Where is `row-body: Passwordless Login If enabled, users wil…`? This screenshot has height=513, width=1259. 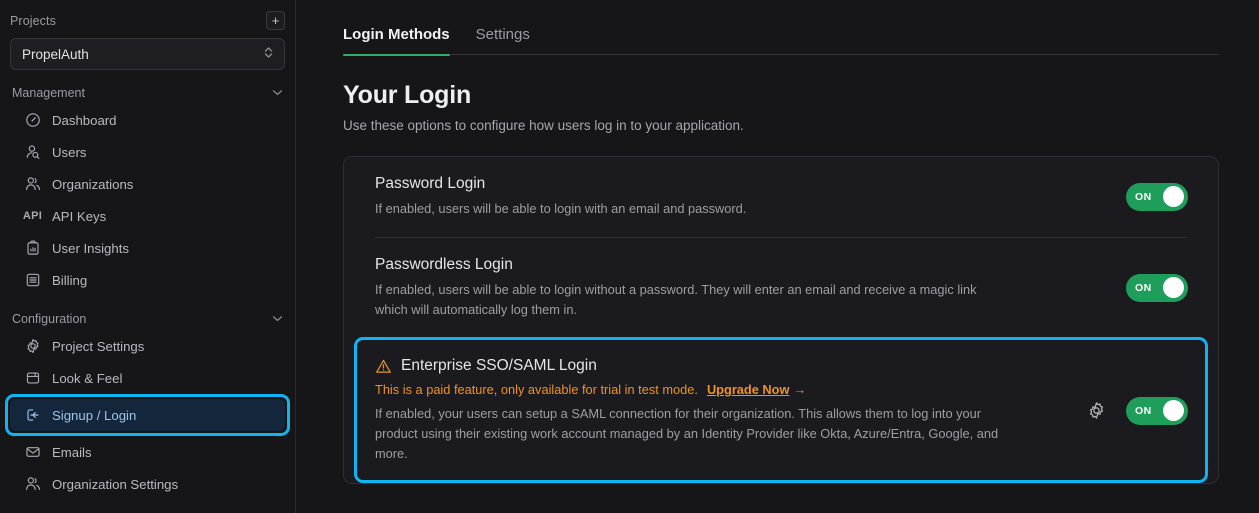
row-body: Passwordless Login If enabled, users wil… is located at coordinates (740, 288).